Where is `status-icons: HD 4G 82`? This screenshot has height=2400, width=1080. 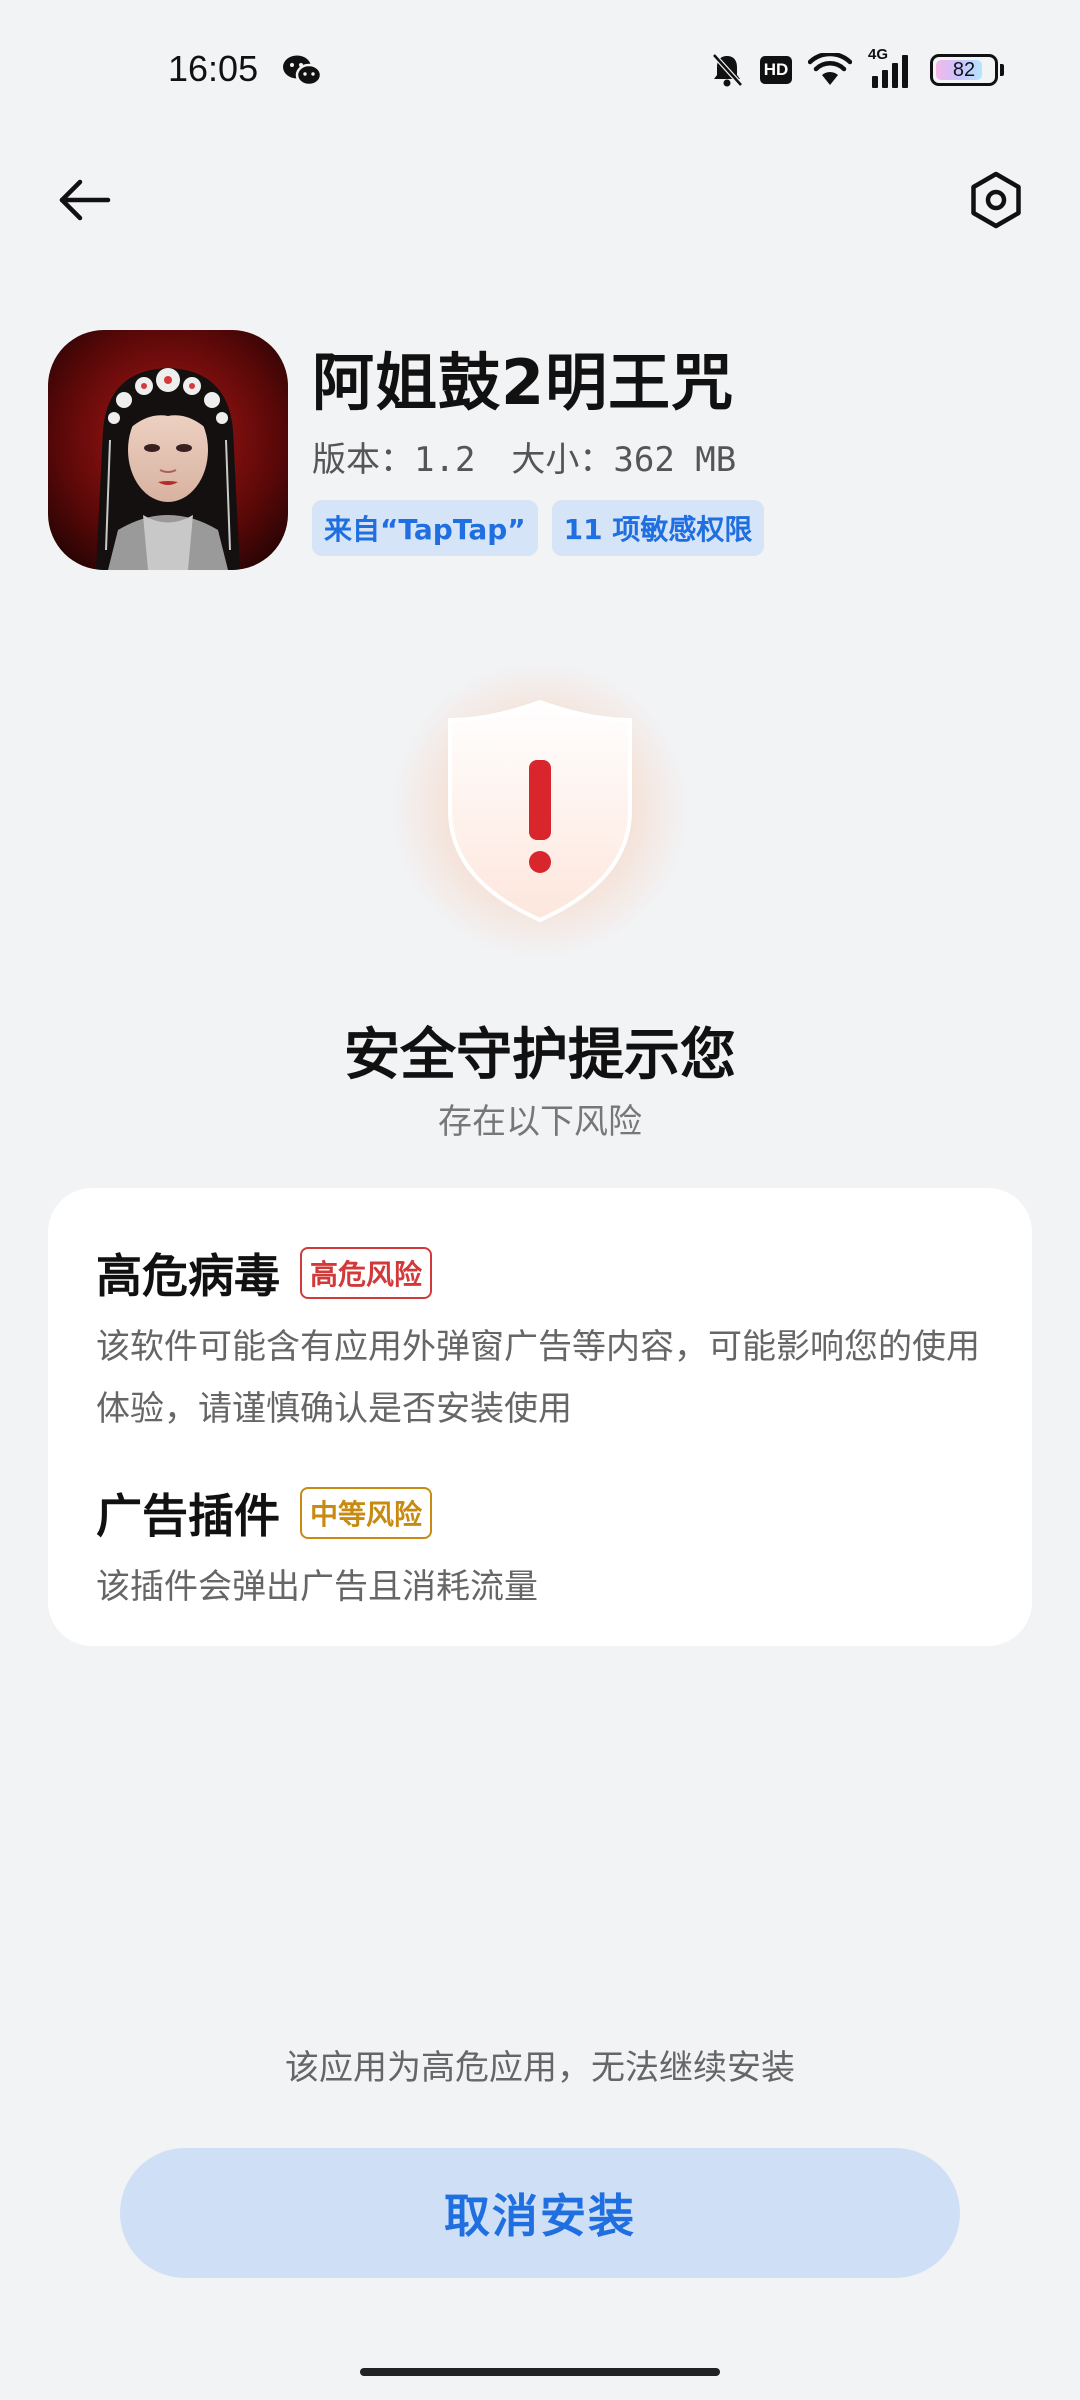 status-icons: HD 4G 82 is located at coordinates (857, 68).